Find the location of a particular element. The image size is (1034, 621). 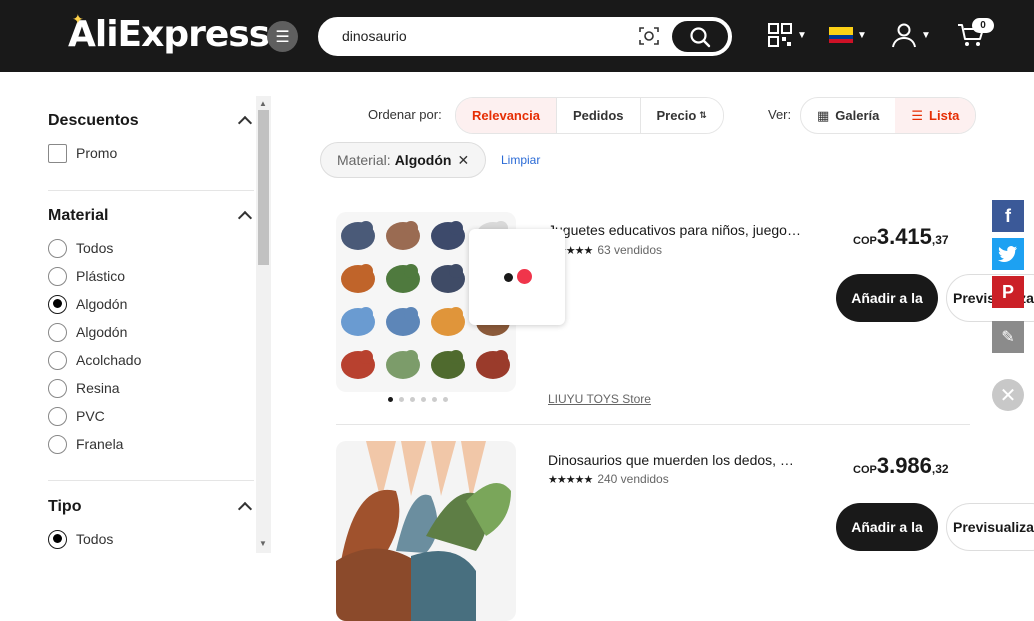

search-input is located at coordinates (482, 36).